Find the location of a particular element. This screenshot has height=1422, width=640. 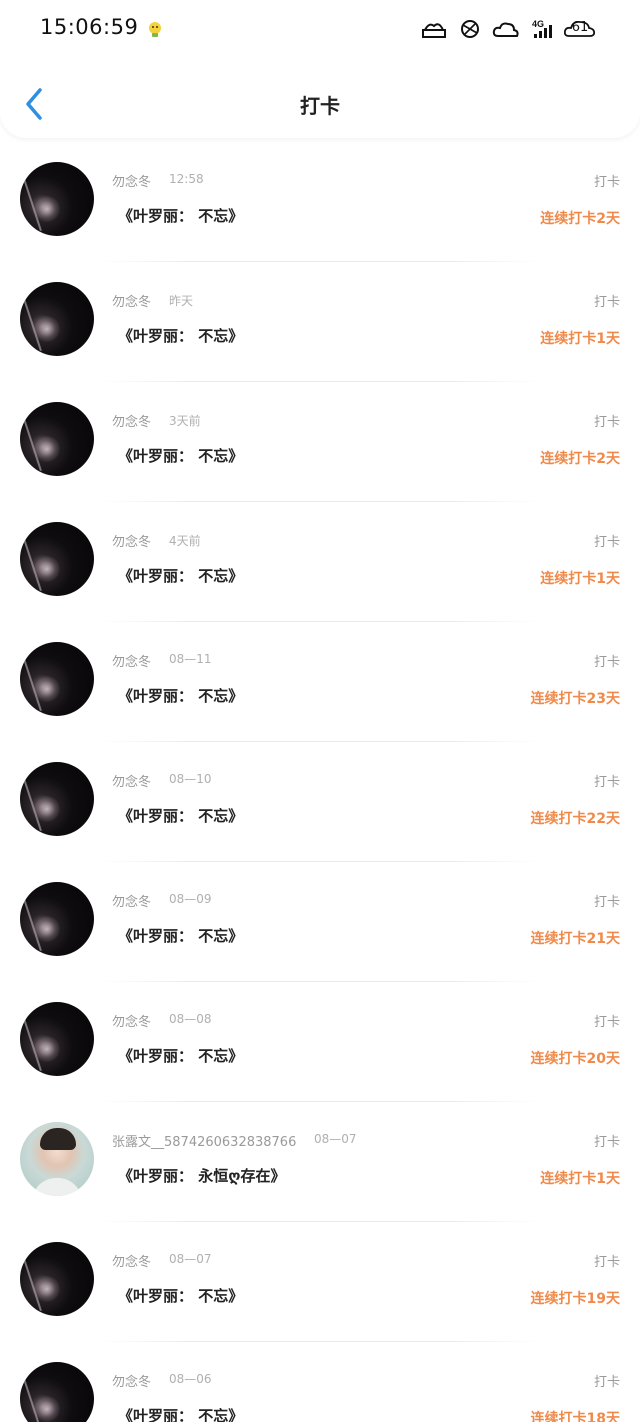

user-name: 张露文__5874260632838766 is located at coordinates (204, 1140).